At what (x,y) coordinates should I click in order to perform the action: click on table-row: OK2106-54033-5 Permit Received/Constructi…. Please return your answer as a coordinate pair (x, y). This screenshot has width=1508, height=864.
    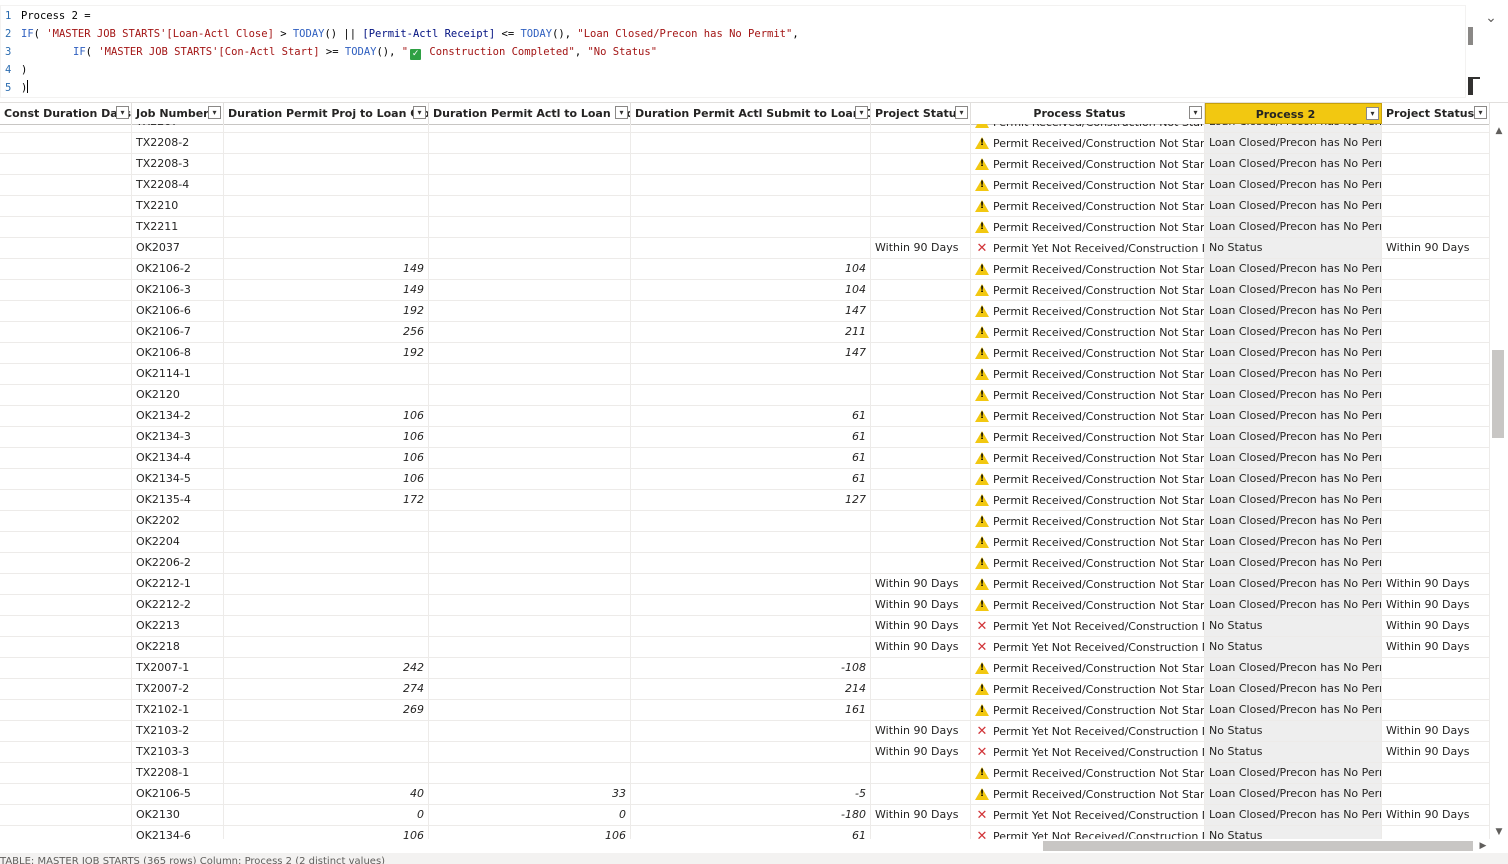
    Looking at the image, I should click on (745, 794).